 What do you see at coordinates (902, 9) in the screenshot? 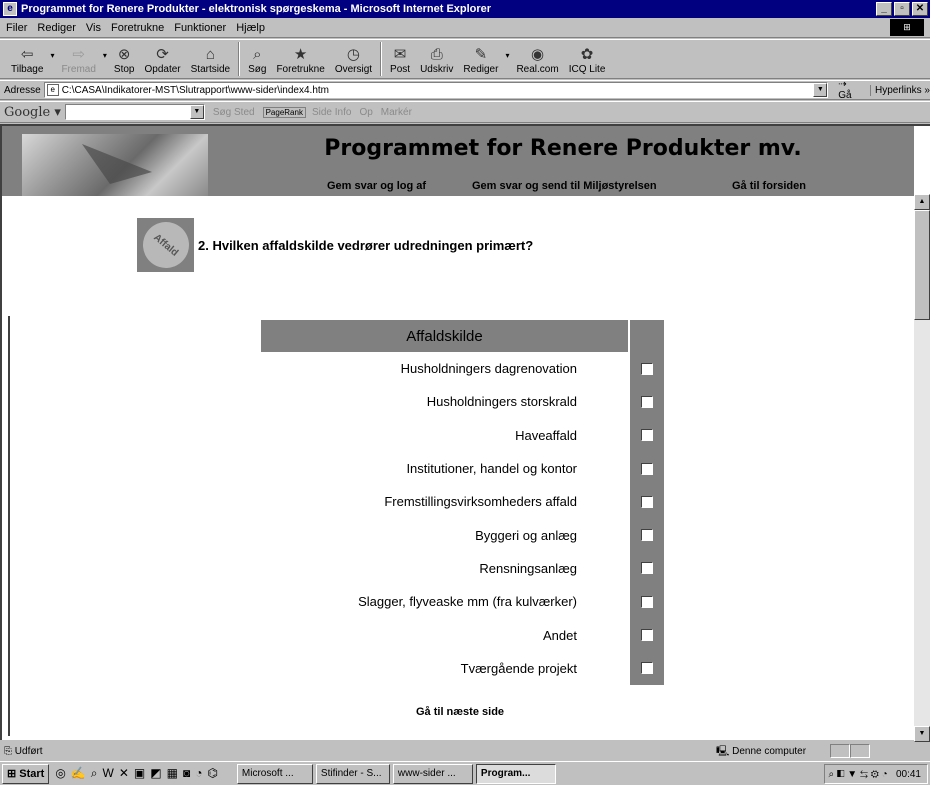
I see `maximize-button: ▫` at bounding box center [902, 9].